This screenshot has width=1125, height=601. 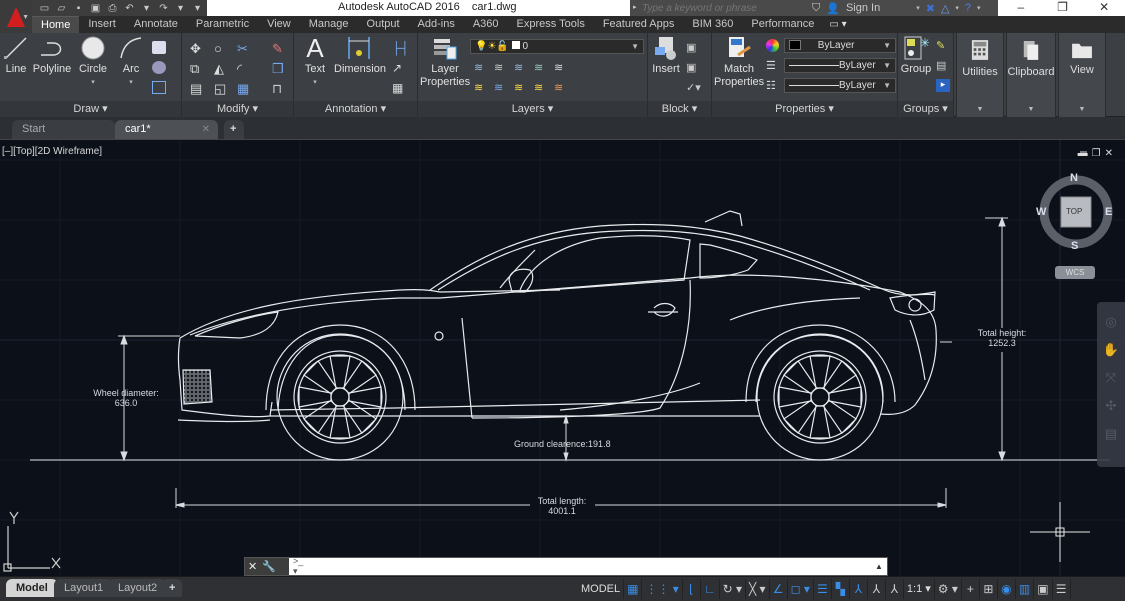 I want to click on block-panel-title: Block ▾, so click(x=679, y=109).